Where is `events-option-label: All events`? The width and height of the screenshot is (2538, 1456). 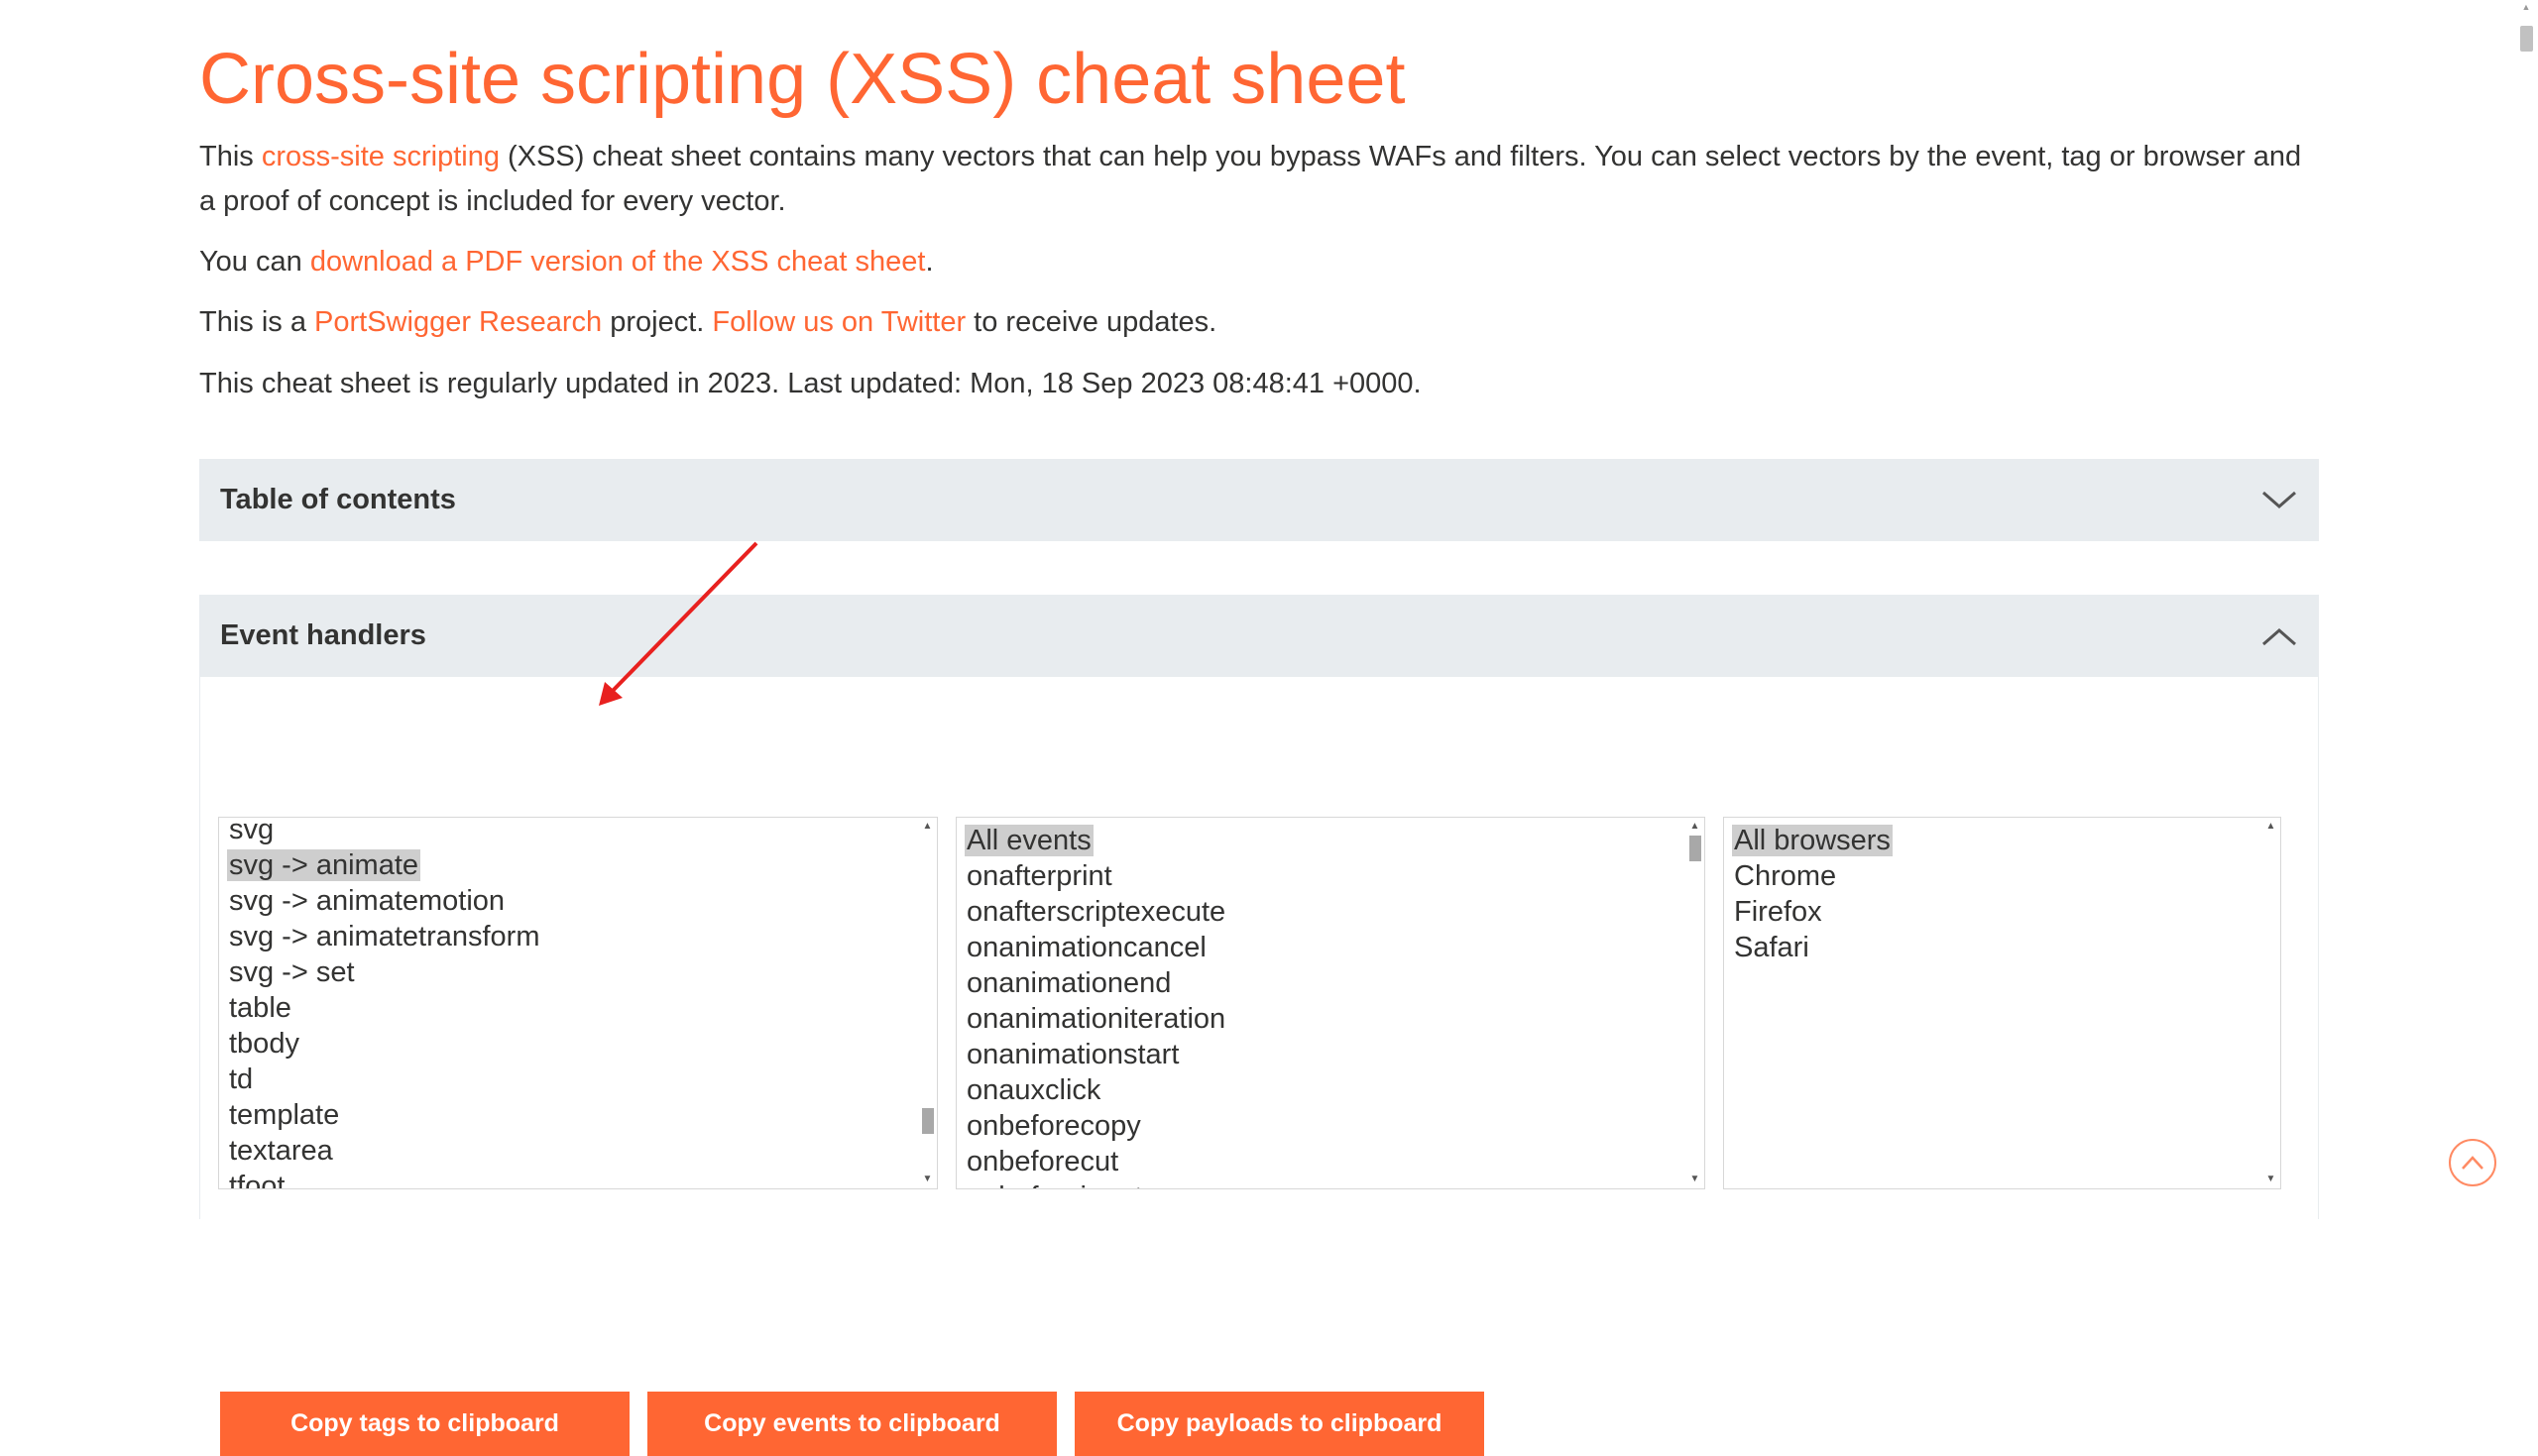
events-option-label: All events is located at coordinates (1029, 840).